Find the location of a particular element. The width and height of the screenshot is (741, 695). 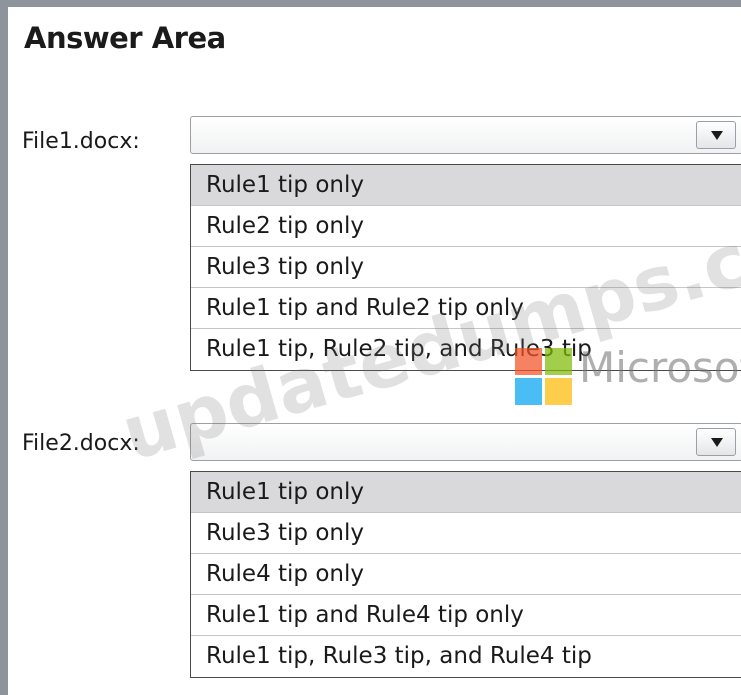

file1-dropdown is located at coordinates (465, 135).